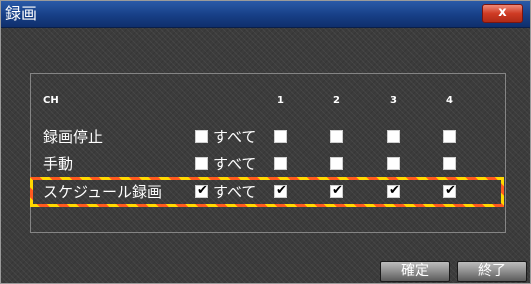 The height and width of the screenshot is (284, 531). Describe the element at coordinates (58, 164) in the screenshot. I see `row-label-manual: 手動` at that location.